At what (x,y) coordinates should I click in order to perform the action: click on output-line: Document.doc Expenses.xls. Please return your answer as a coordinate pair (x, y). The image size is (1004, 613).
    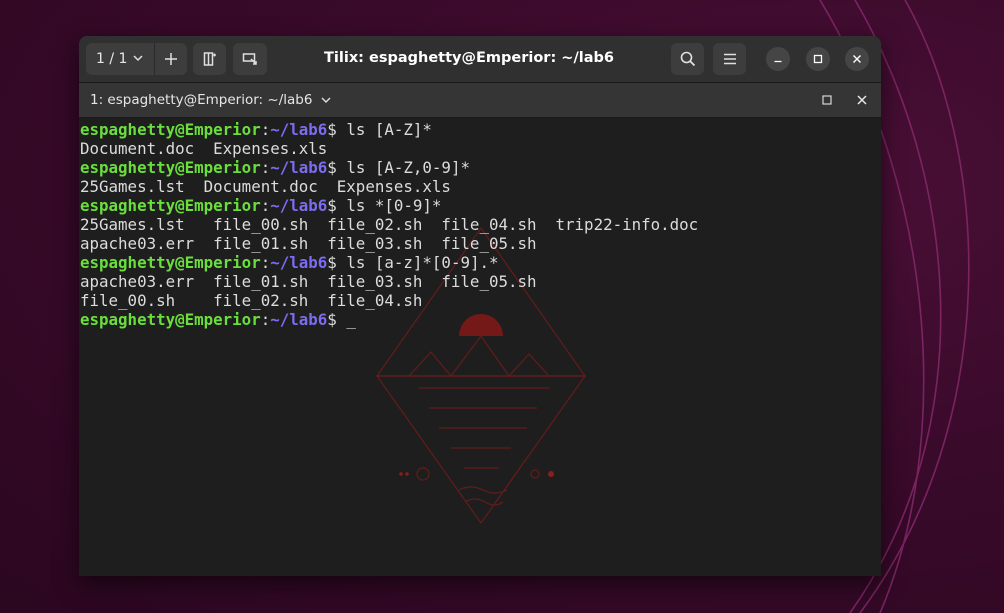
    Looking at the image, I should click on (204, 148).